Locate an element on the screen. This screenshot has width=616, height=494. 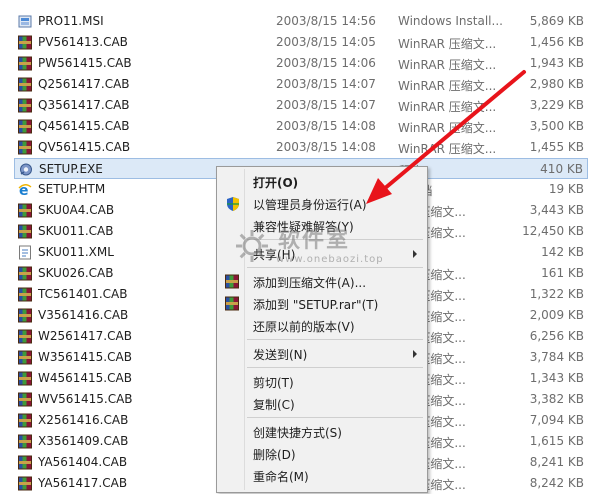
menu-item: 以管理员身份运行(A) is located at coordinates (322, 204).